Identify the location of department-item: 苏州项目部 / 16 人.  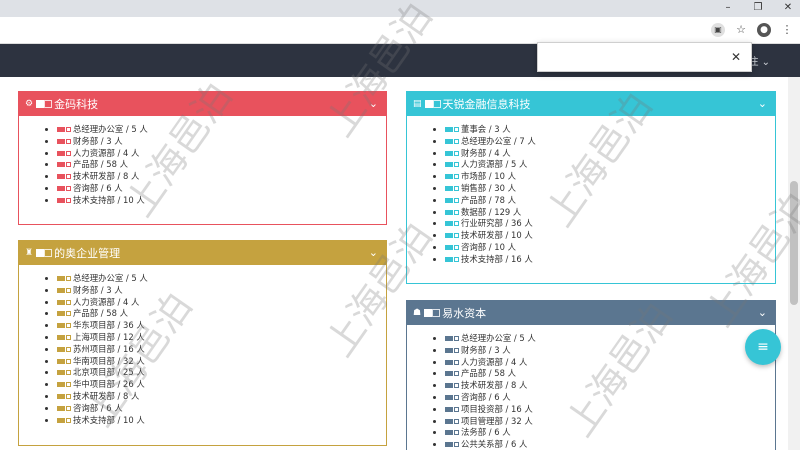
(221, 350).